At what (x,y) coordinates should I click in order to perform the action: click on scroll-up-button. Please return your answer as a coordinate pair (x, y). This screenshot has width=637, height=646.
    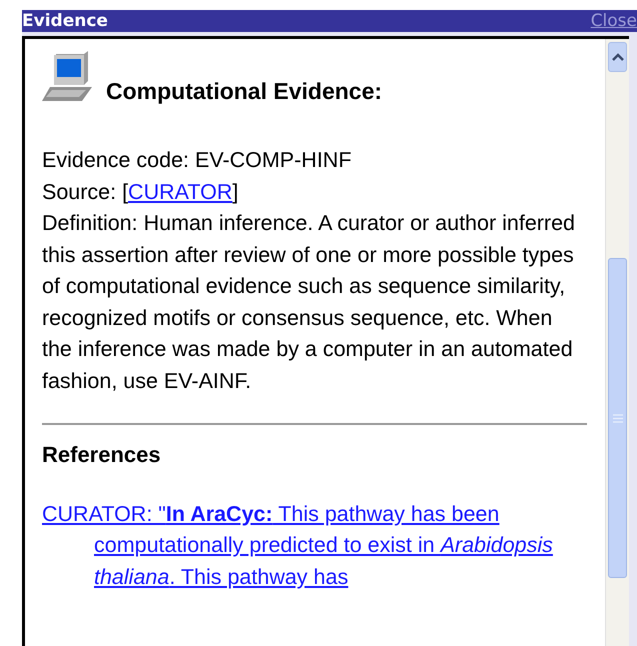
    Looking at the image, I should click on (617, 57).